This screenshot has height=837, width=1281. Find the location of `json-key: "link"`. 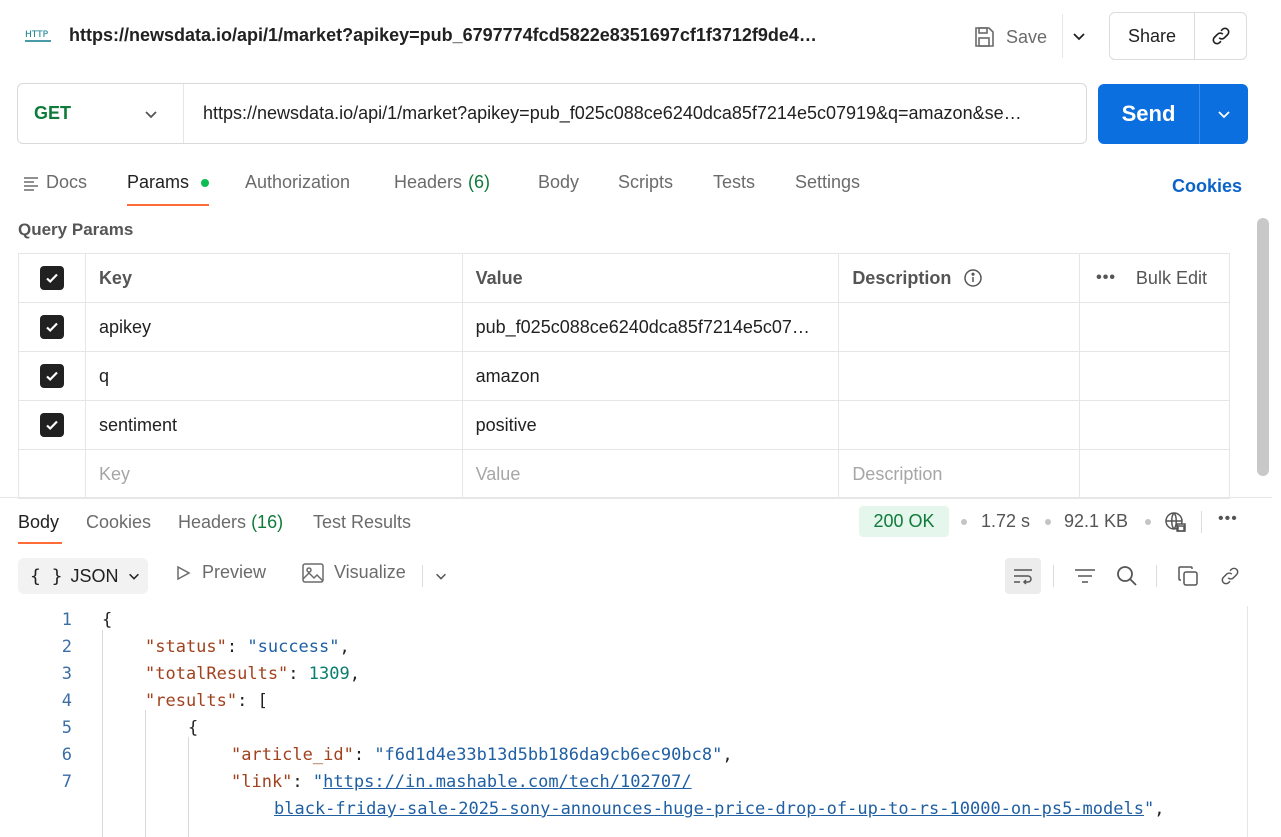

json-key: "link" is located at coordinates (262, 782).